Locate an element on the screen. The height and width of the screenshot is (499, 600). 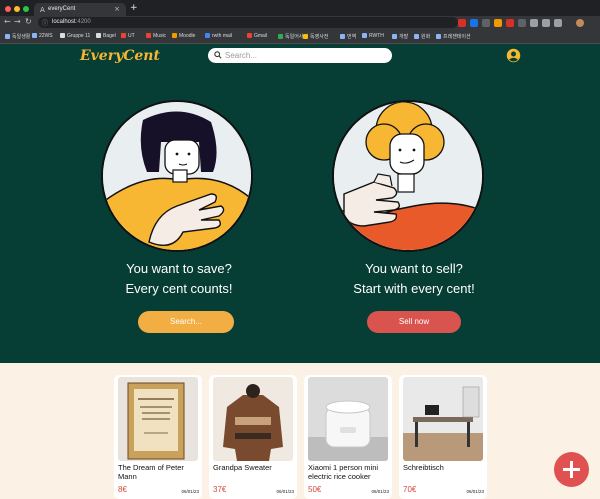
listing-card: Schreibtisch 70€ 06/01/23 is located at coordinates (443, 437).